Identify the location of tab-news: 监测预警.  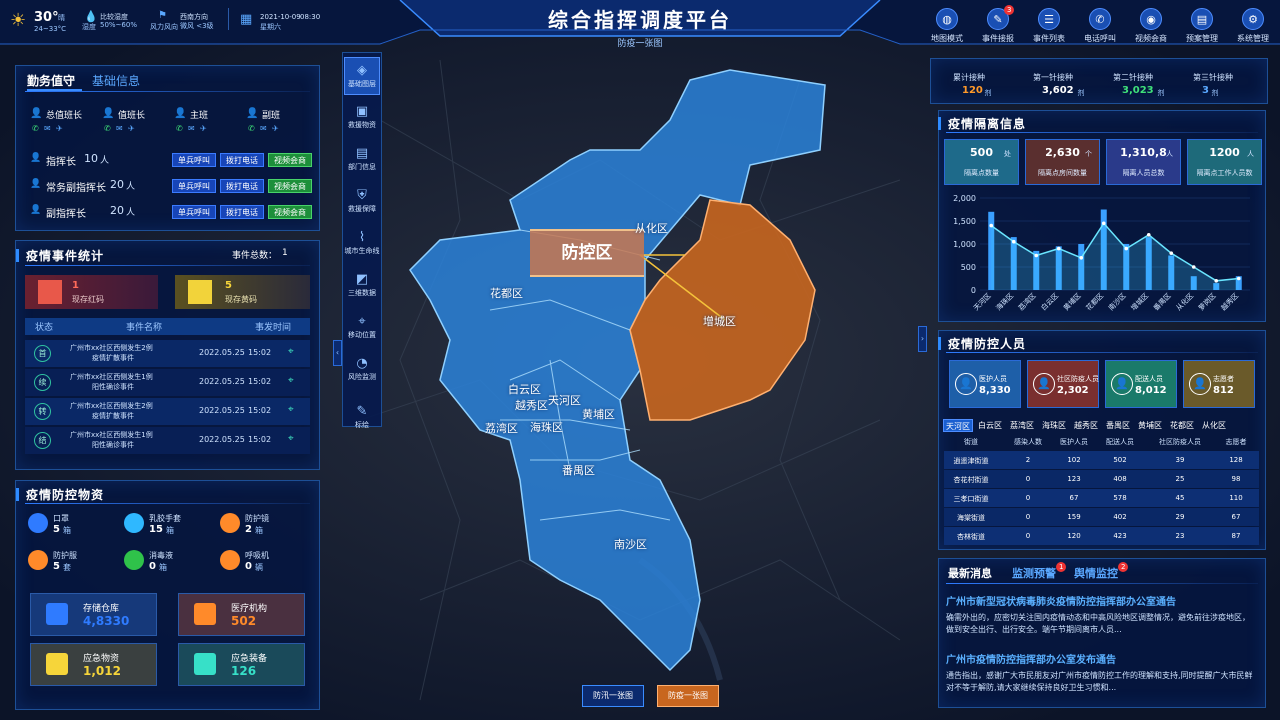
(1034, 573).